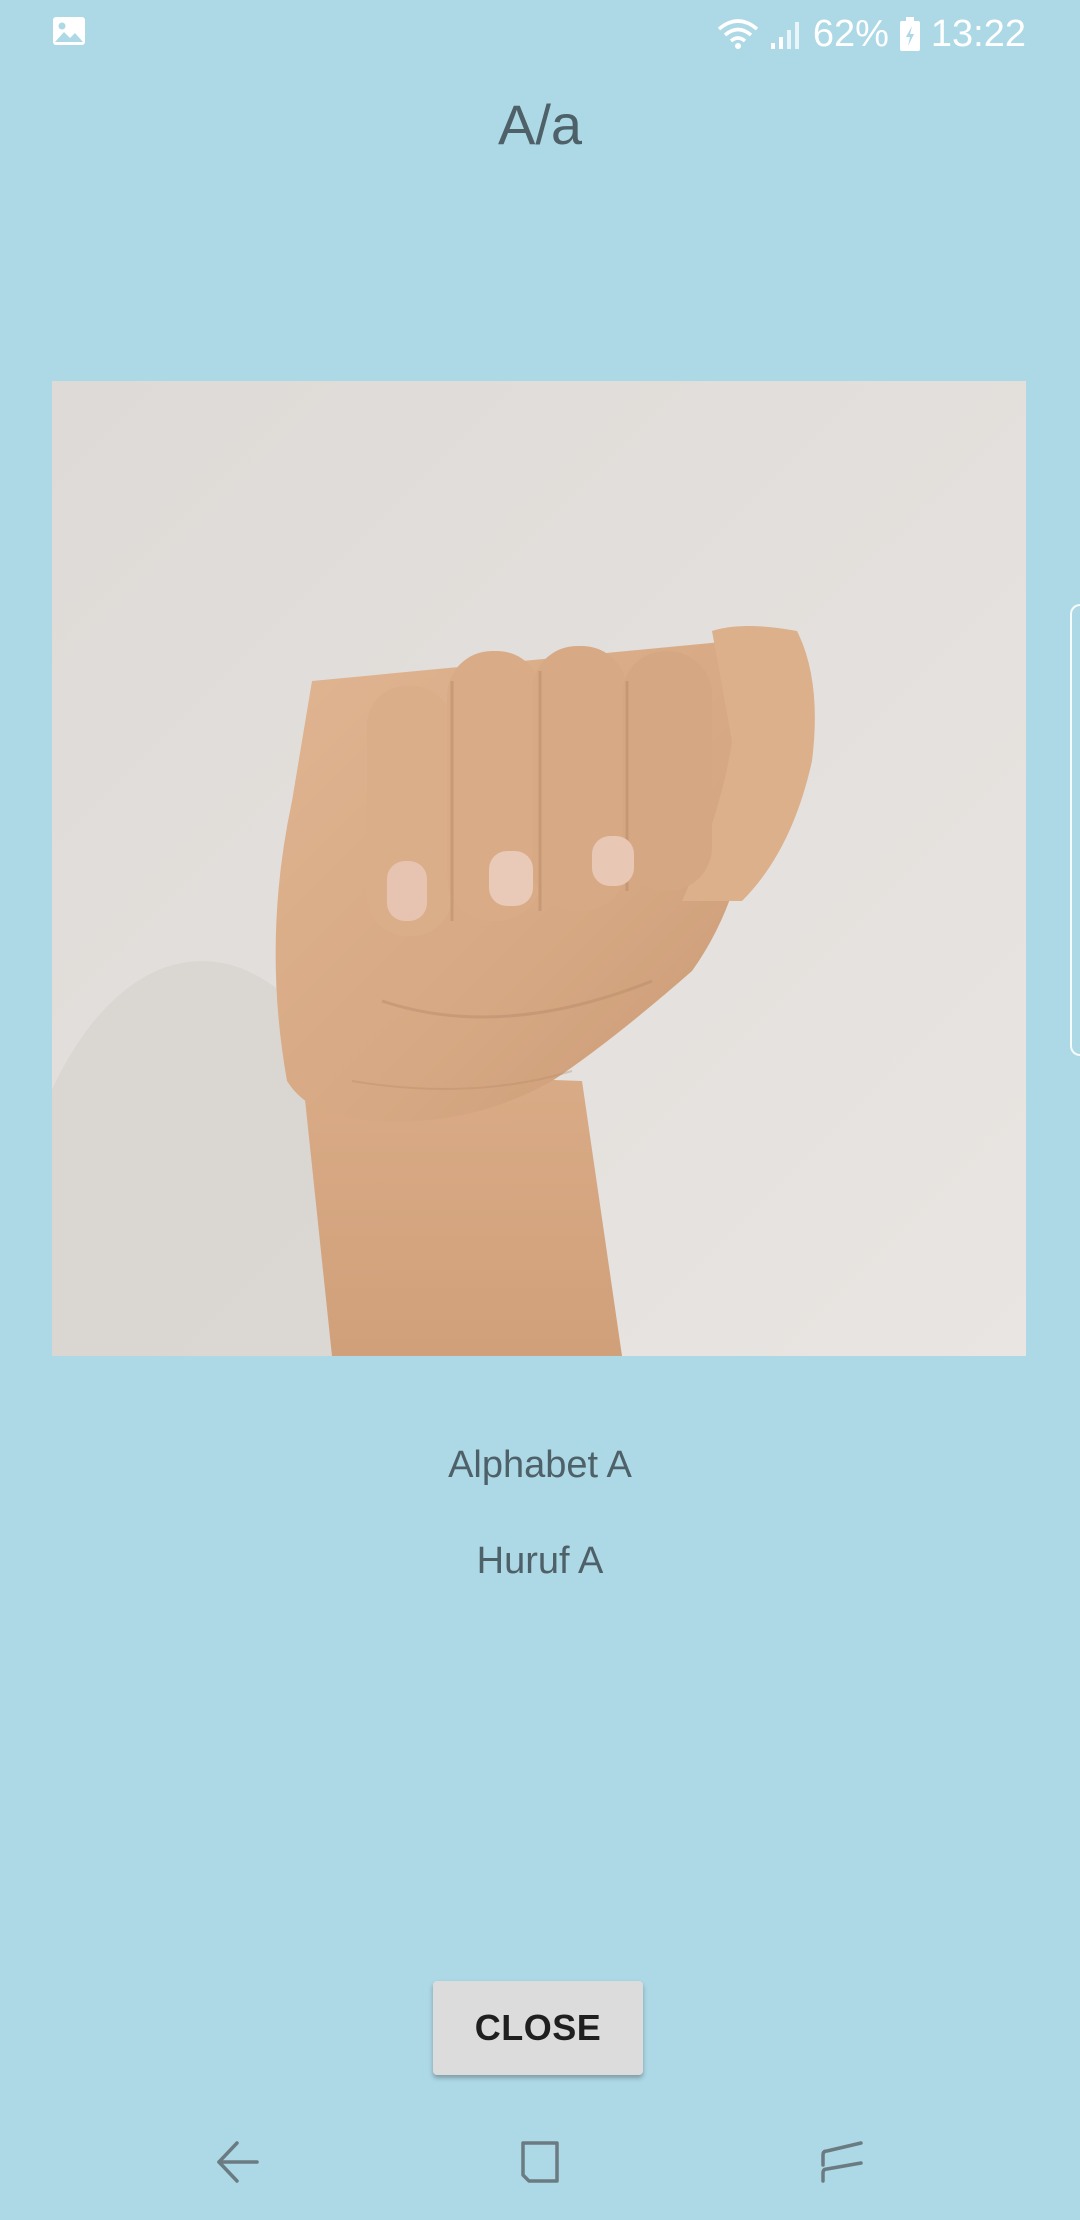  I want to click on image-icon, so click(69, 31).